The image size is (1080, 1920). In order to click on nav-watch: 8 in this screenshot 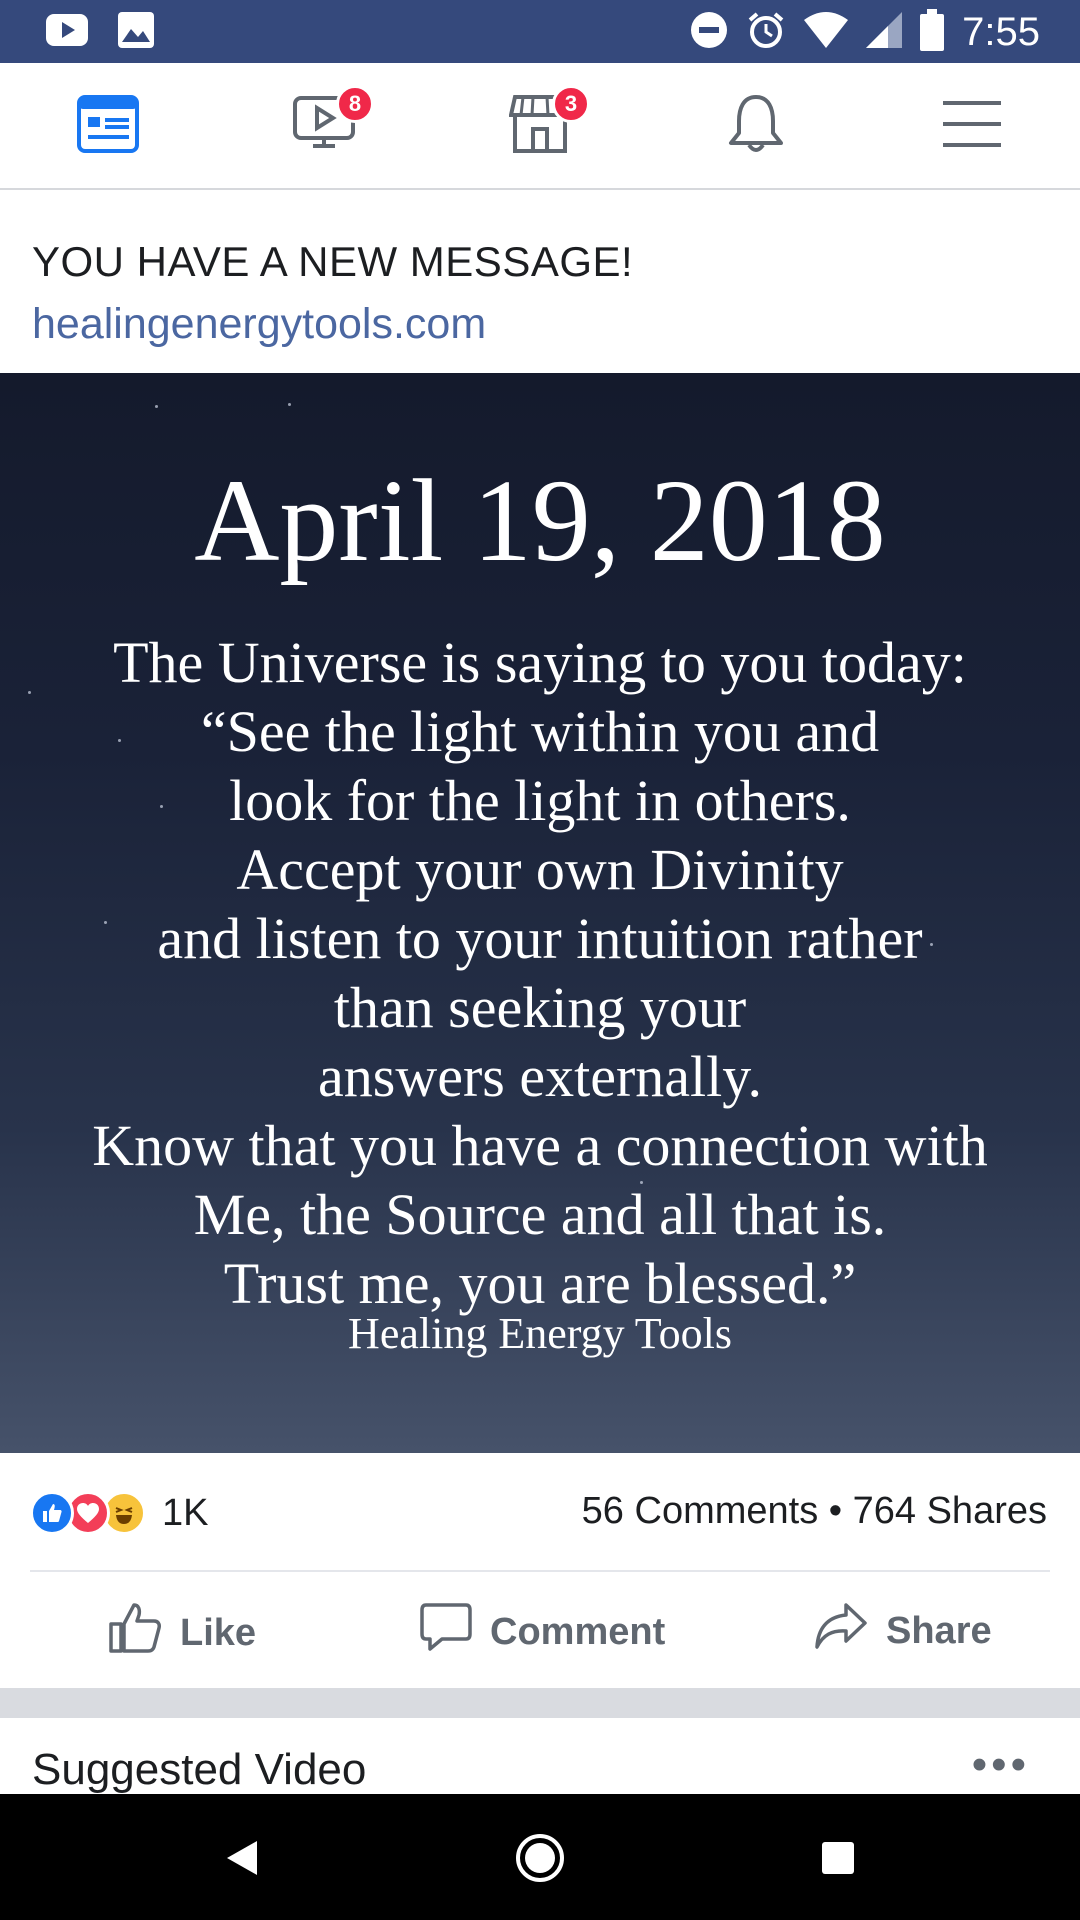, I will do `click(329, 123)`.